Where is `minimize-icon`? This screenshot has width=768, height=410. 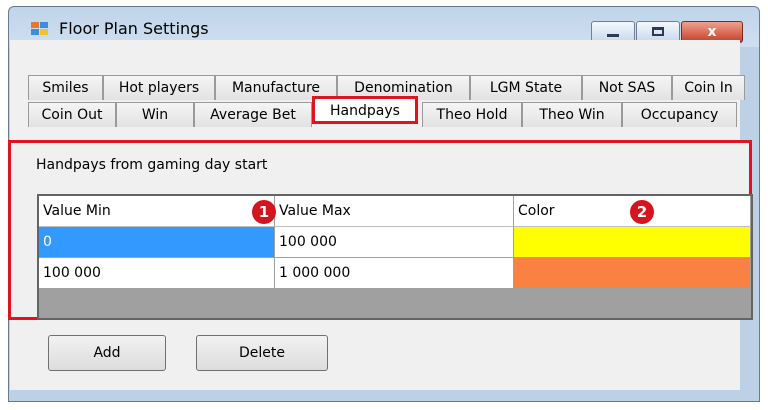 minimize-icon is located at coordinates (613, 35).